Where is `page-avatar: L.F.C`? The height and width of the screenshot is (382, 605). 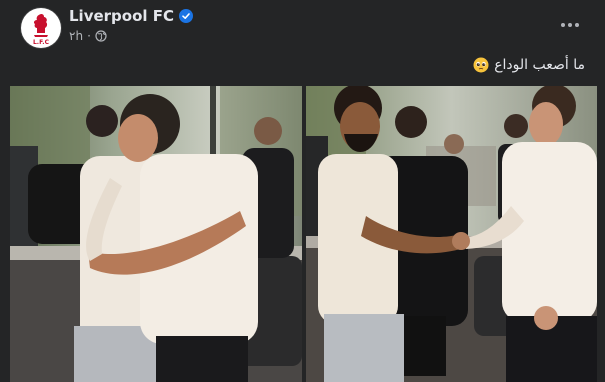
page-avatar: L.F.C is located at coordinates (41, 28).